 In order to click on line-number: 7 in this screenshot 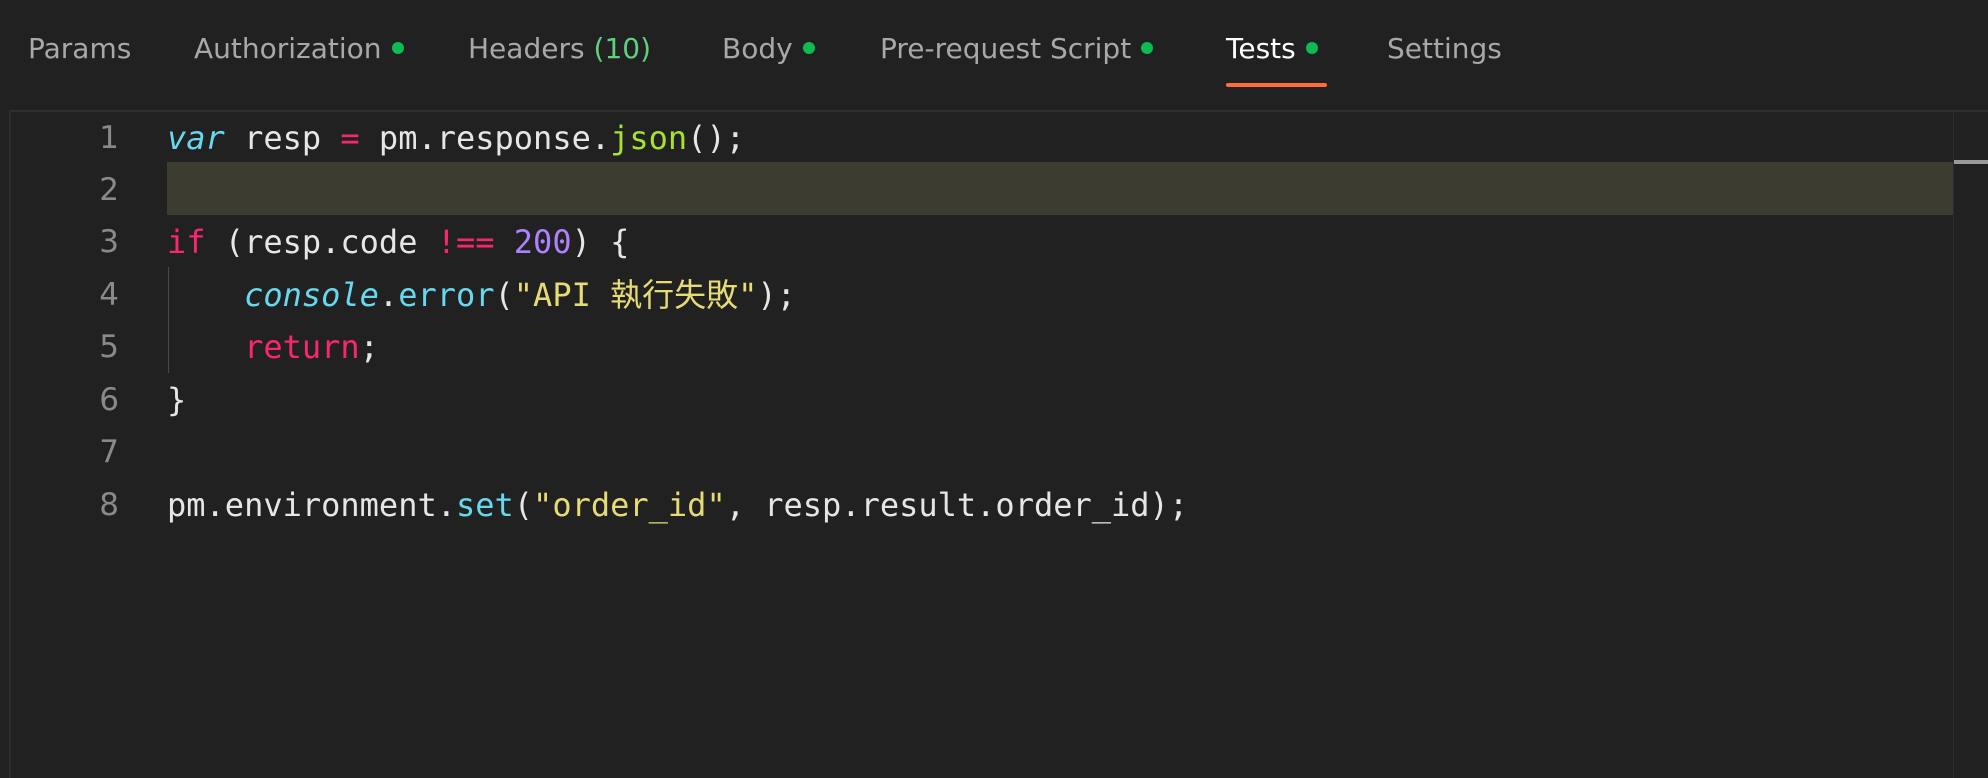, I will do `click(109, 452)`.